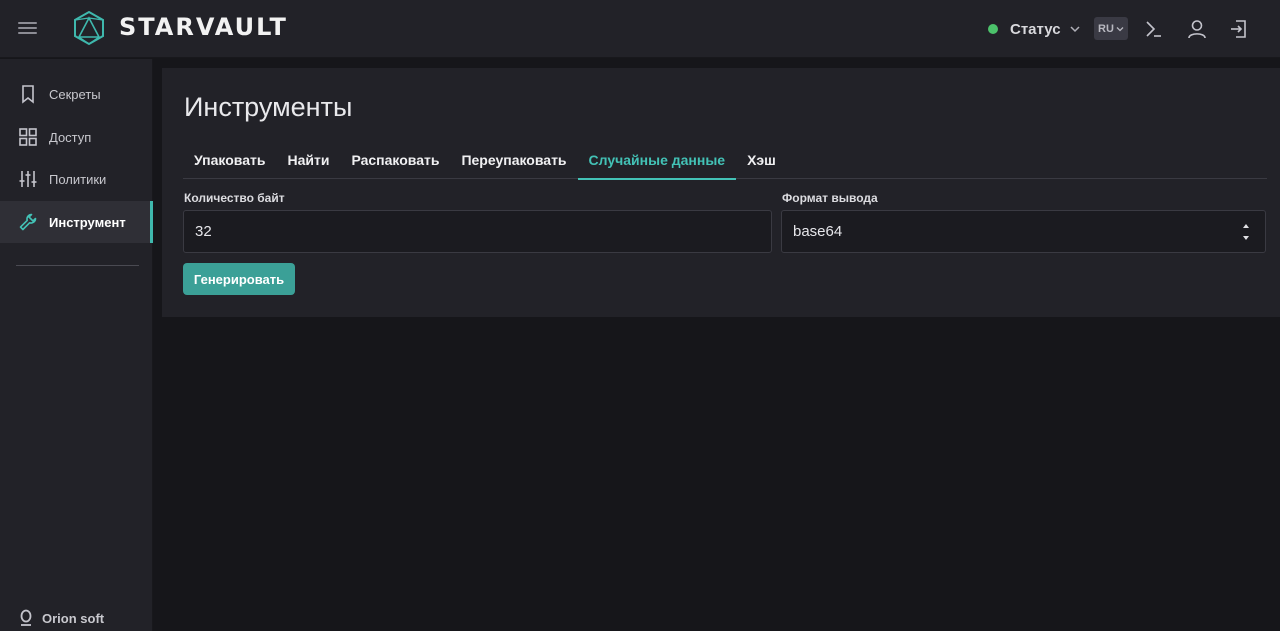  What do you see at coordinates (229, 160) in the screenshot?
I see `tab-wrap: Упаковать` at bounding box center [229, 160].